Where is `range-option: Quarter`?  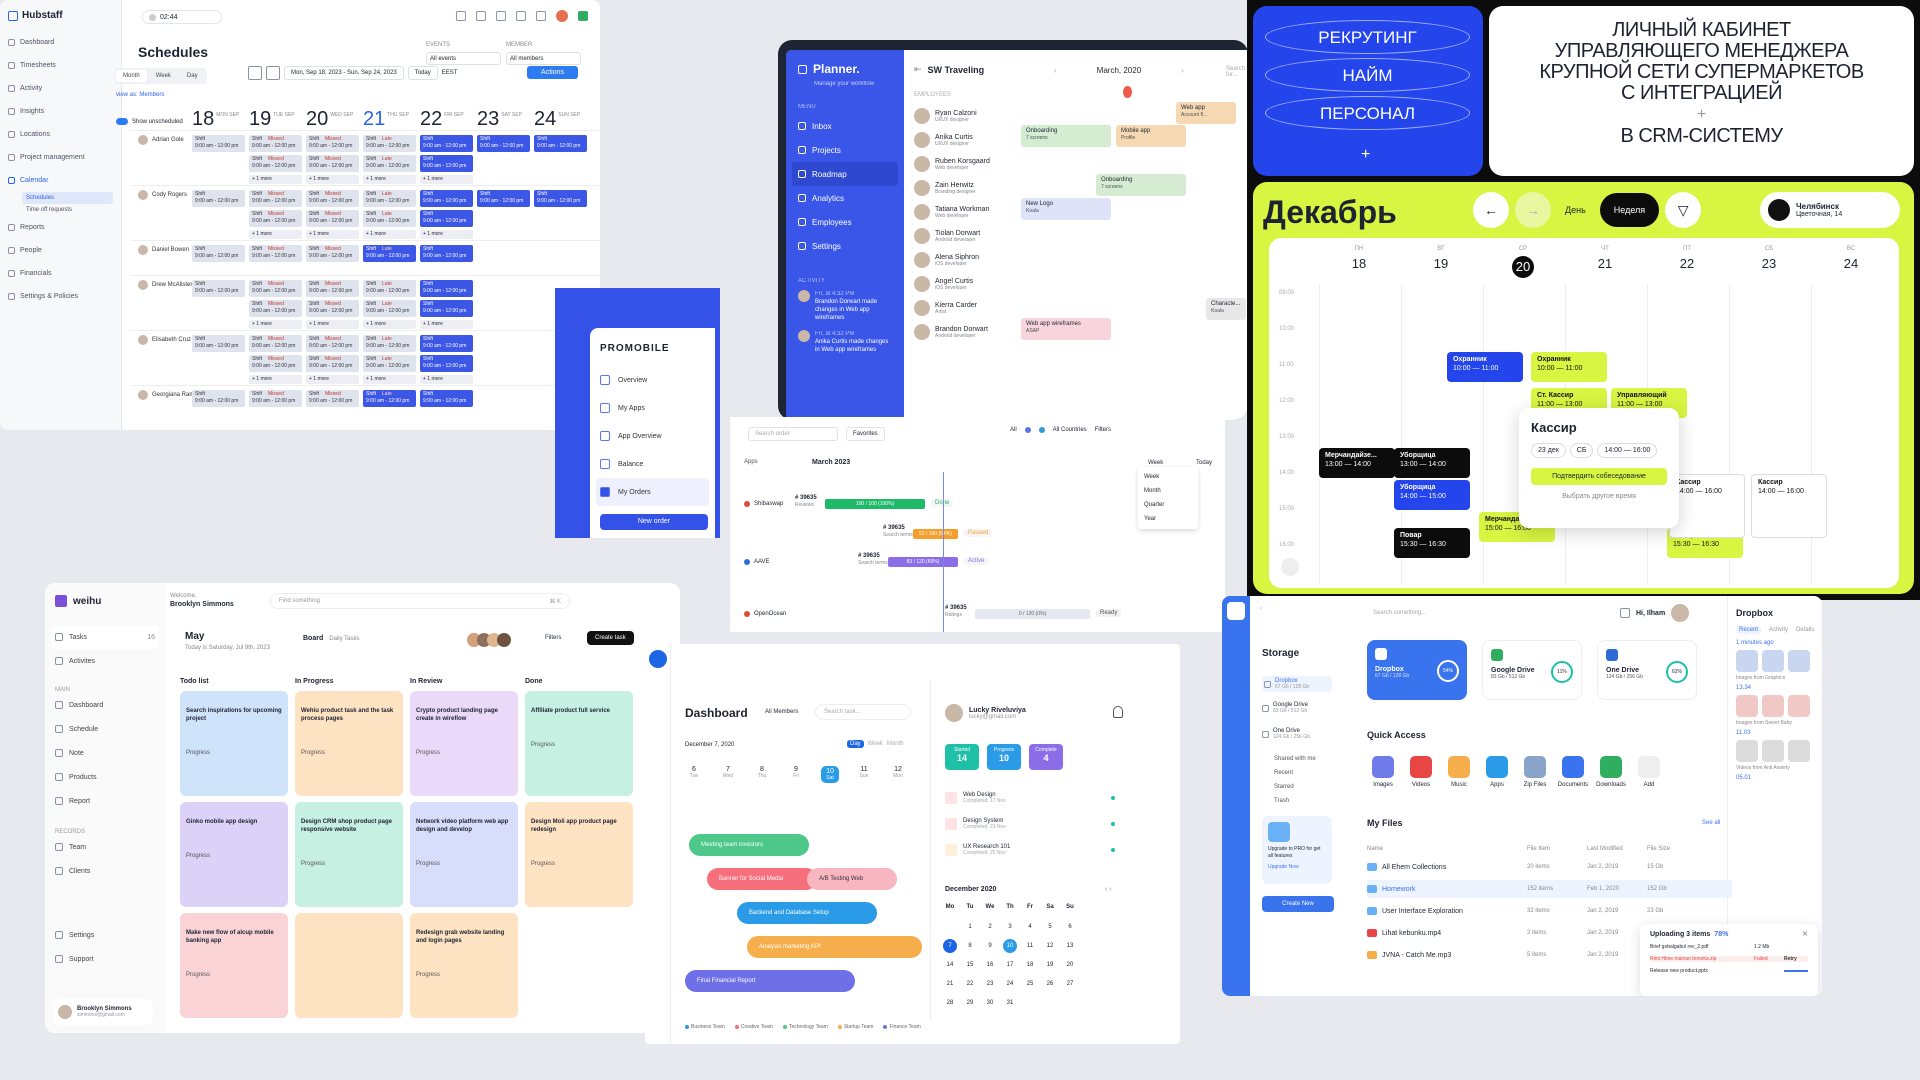 range-option: Quarter is located at coordinates (1168, 505).